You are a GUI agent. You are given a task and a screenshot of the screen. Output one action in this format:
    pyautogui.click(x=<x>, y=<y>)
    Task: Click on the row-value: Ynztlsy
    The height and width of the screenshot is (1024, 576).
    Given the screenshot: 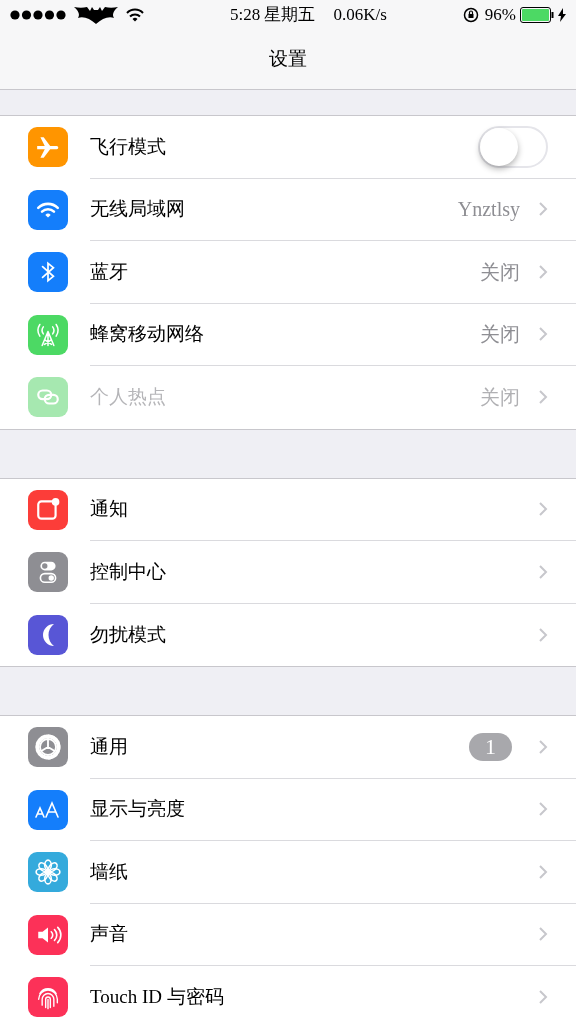 What is the action you would take?
    pyautogui.click(x=488, y=210)
    